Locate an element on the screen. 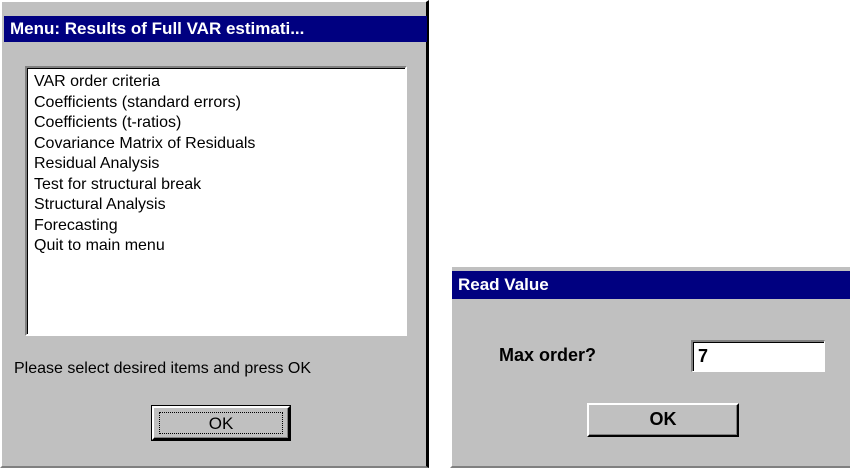  menu-instruction-text: Please select desired items and press OK is located at coordinates (163, 368).